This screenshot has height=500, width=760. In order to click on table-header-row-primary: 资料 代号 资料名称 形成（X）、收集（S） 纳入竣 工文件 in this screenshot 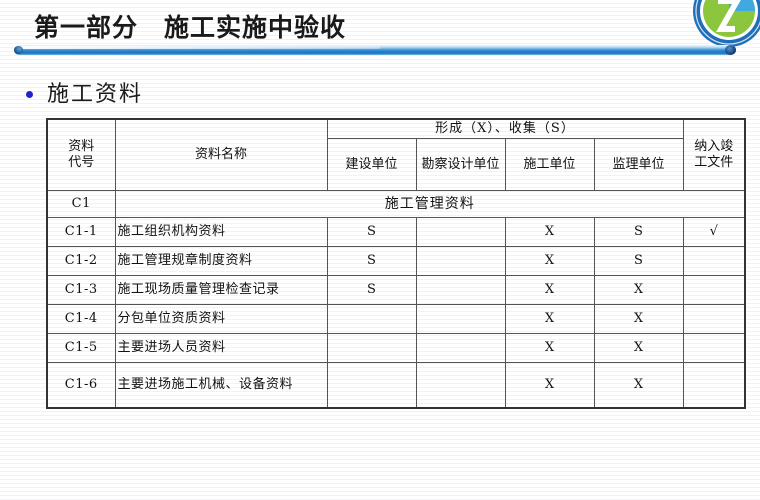, I will do `click(396, 155)`.